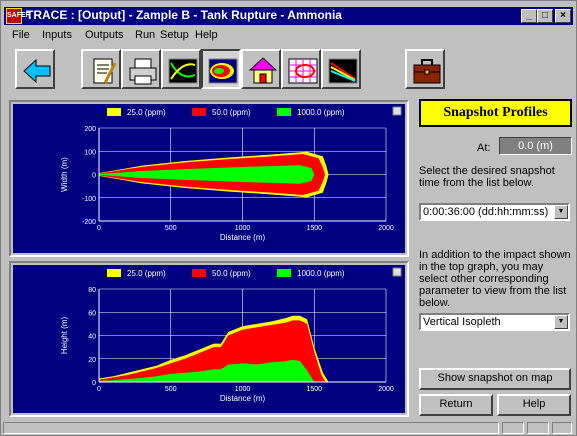 This screenshot has width=577, height=436. I want to click on minimize-button: _, so click(529, 16).